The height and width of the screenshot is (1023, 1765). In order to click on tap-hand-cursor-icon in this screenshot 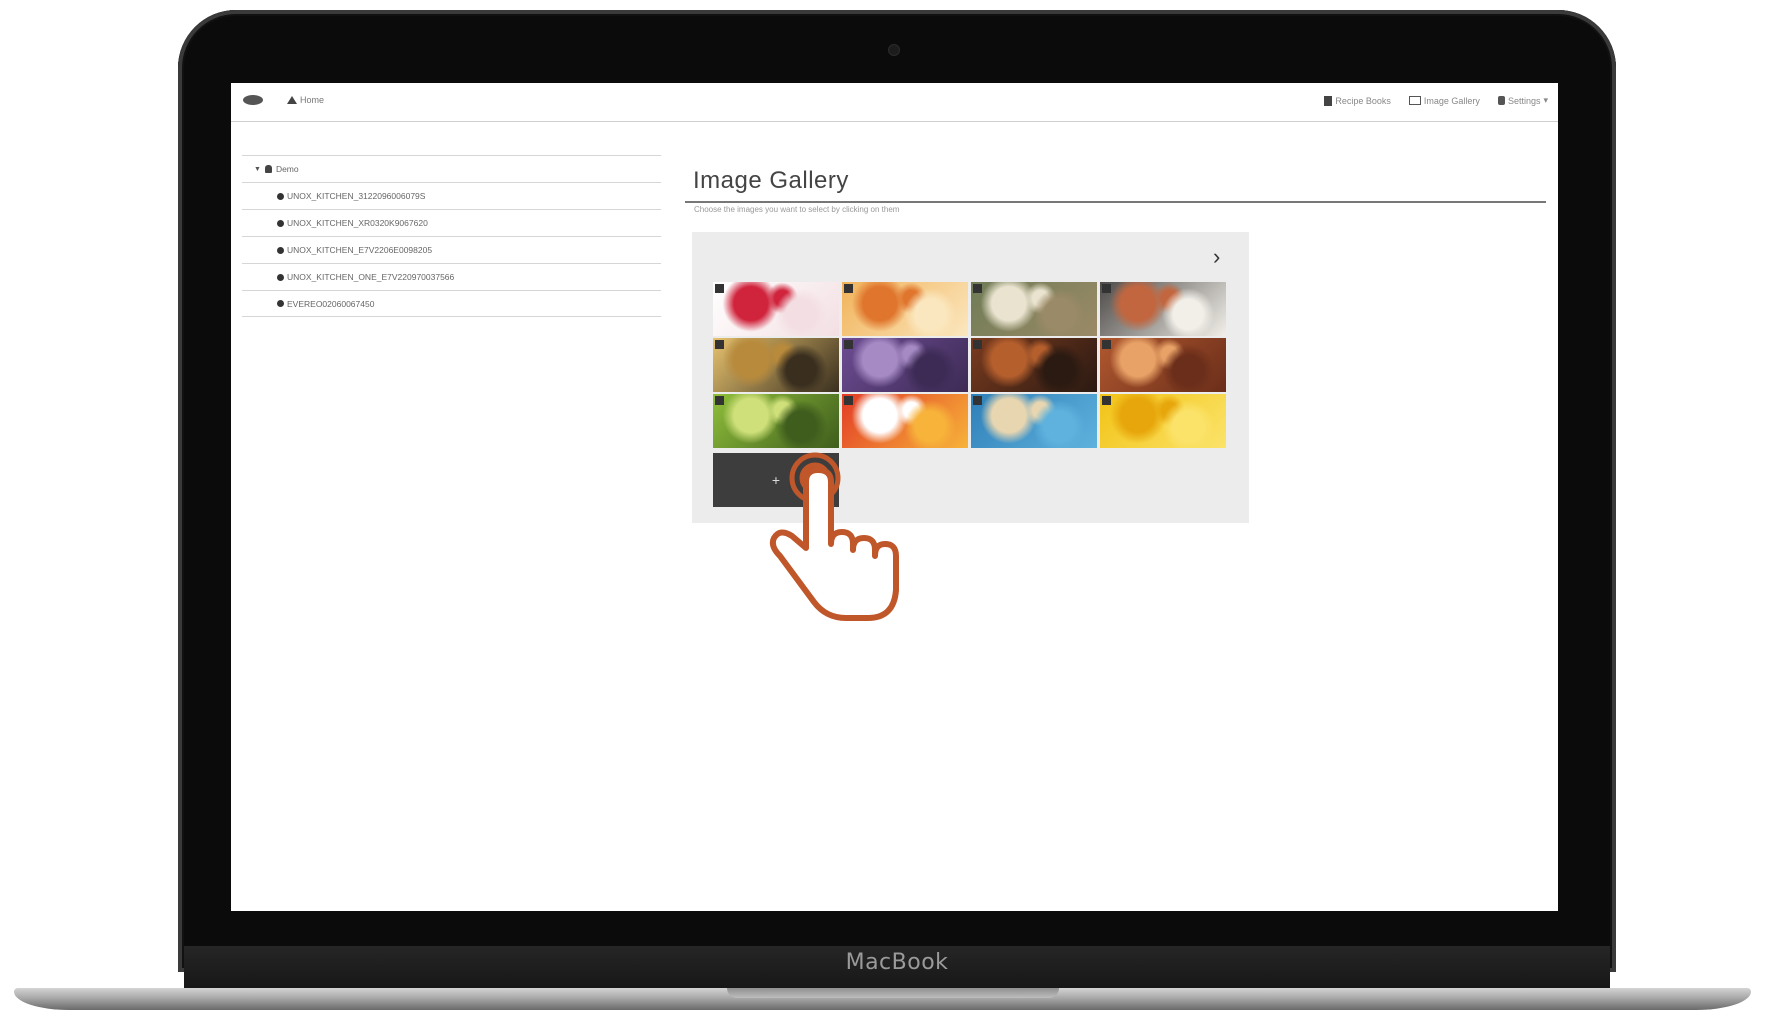, I will do `click(834, 536)`.